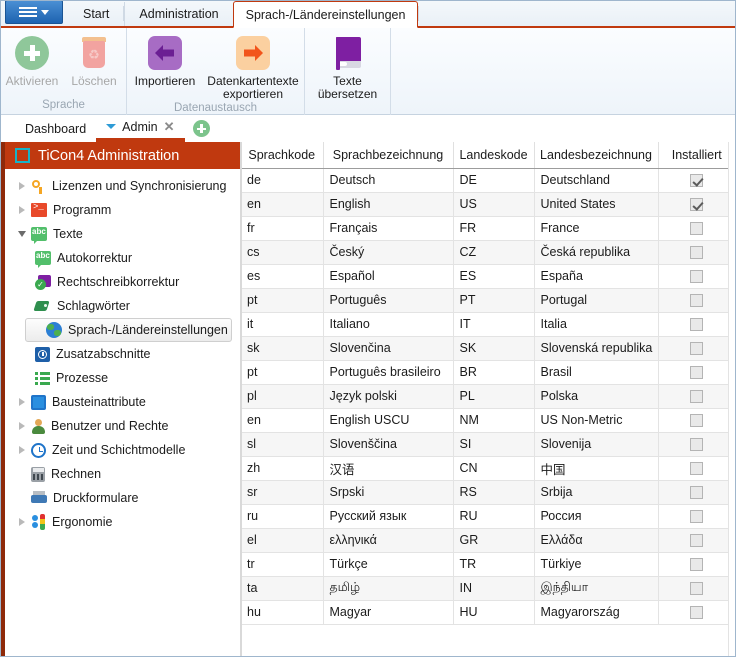  What do you see at coordinates (201, 128) in the screenshot?
I see `add-tab-button` at bounding box center [201, 128].